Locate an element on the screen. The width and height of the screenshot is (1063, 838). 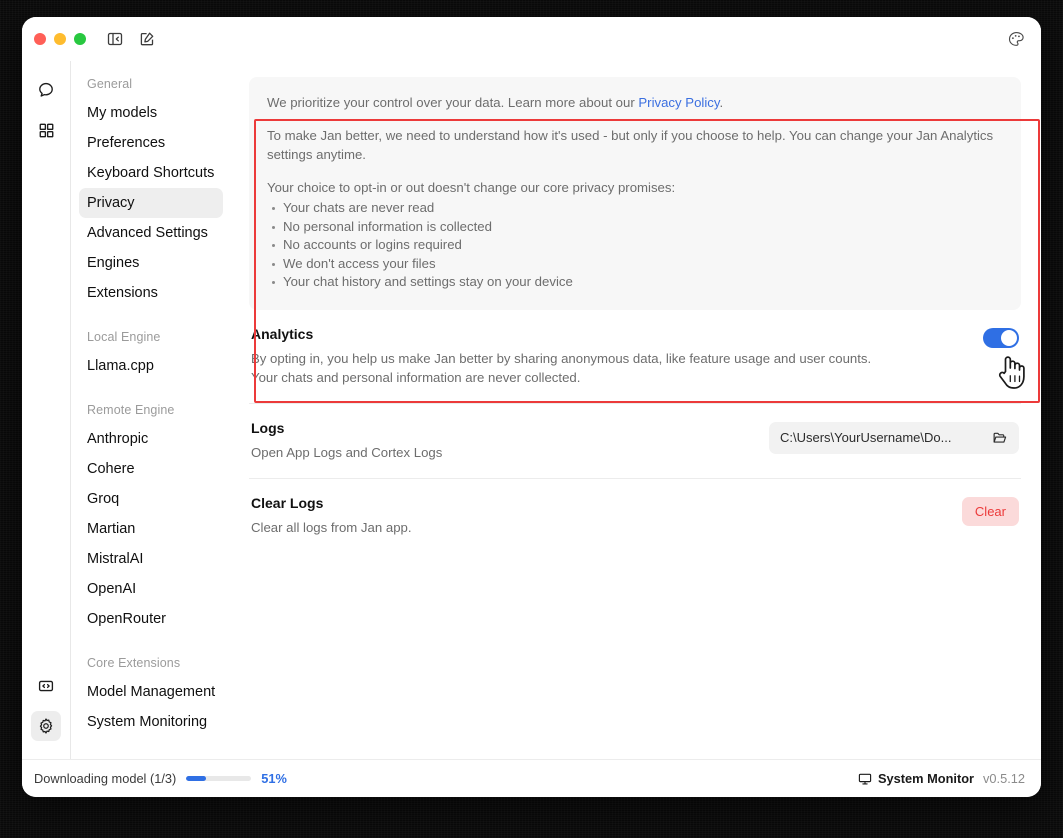
maximize-window-button is located at coordinates (80, 39).